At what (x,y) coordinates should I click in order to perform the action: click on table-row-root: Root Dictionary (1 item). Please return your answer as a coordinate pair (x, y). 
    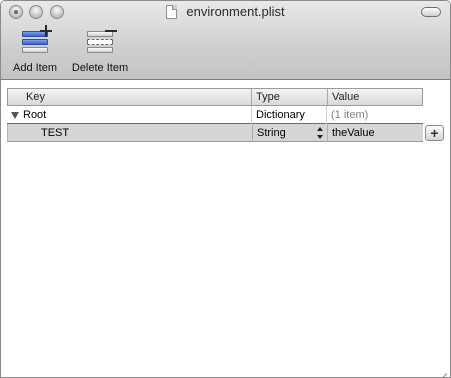
    Looking at the image, I should click on (215, 115).